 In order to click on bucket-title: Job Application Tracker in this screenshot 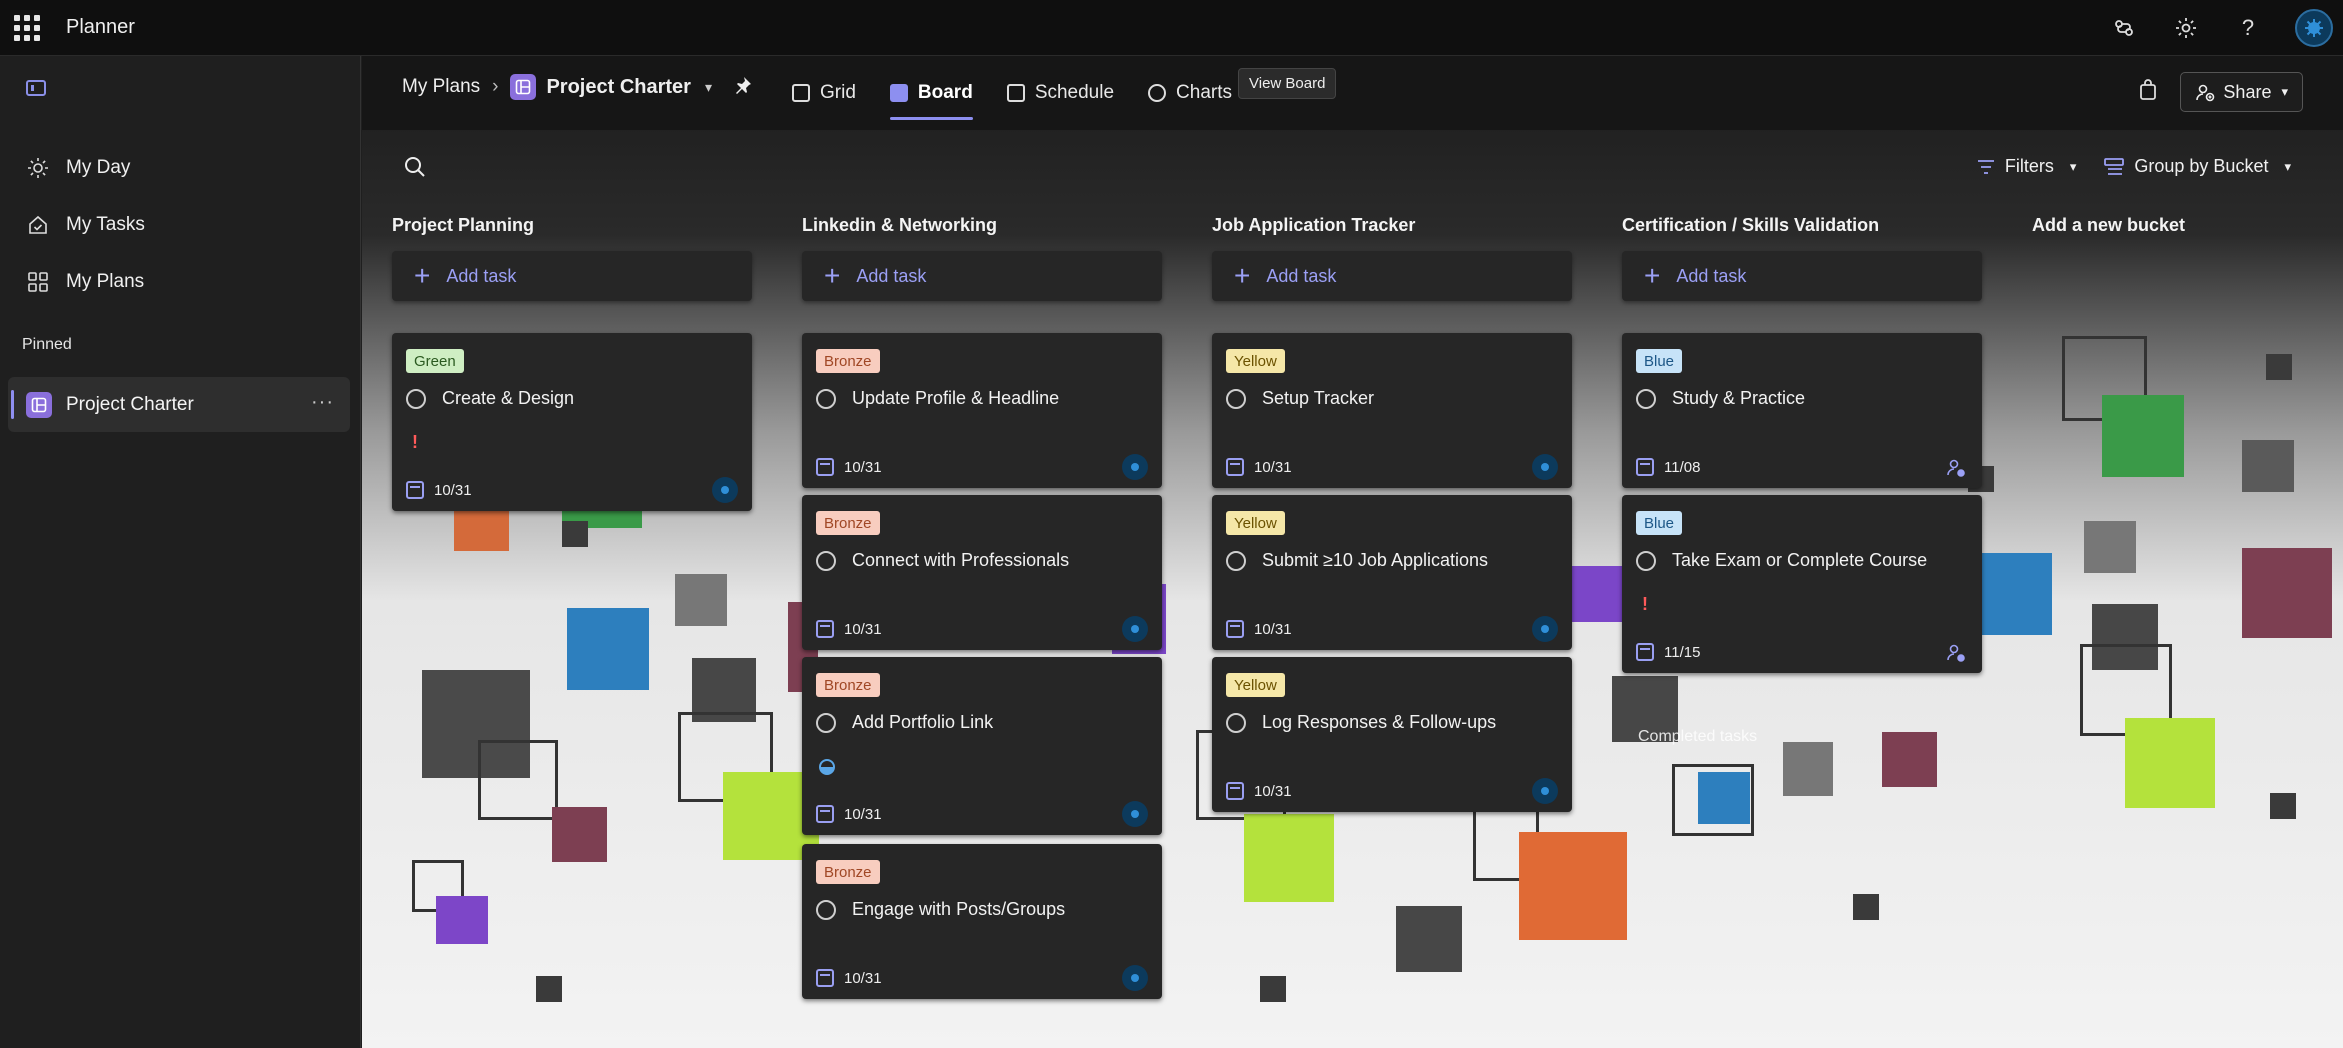, I will do `click(1313, 225)`.